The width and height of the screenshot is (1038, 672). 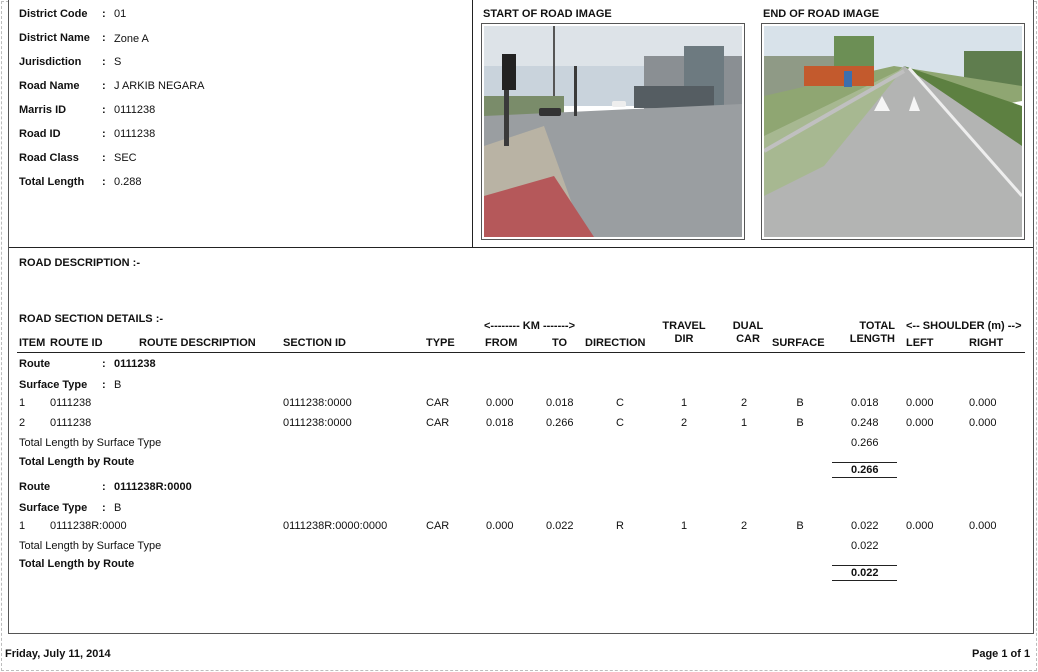 I want to click on report-date: Friday, July 11, 2014, so click(x=58, y=654).